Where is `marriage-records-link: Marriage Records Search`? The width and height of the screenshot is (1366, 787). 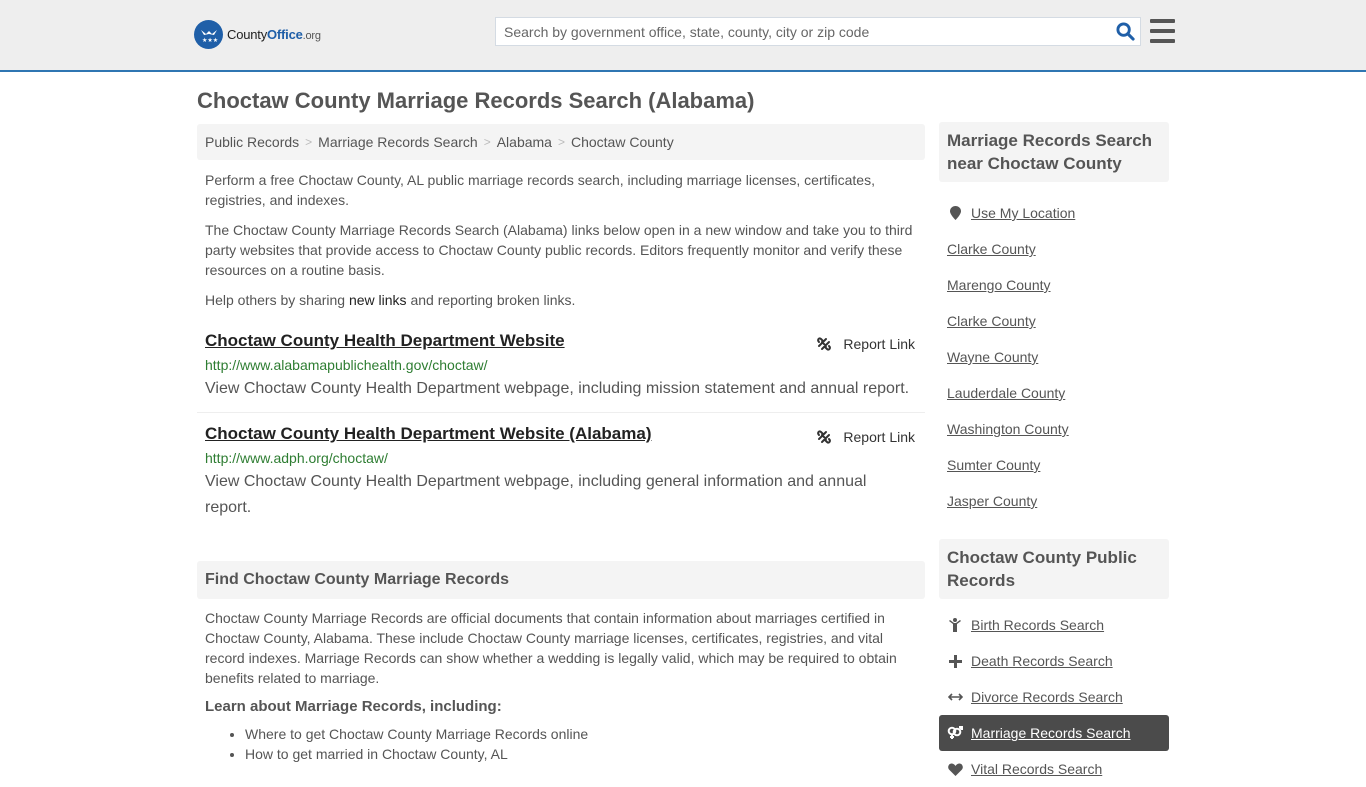 marriage-records-link: Marriage Records Search is located at coordinates (1051, 733).